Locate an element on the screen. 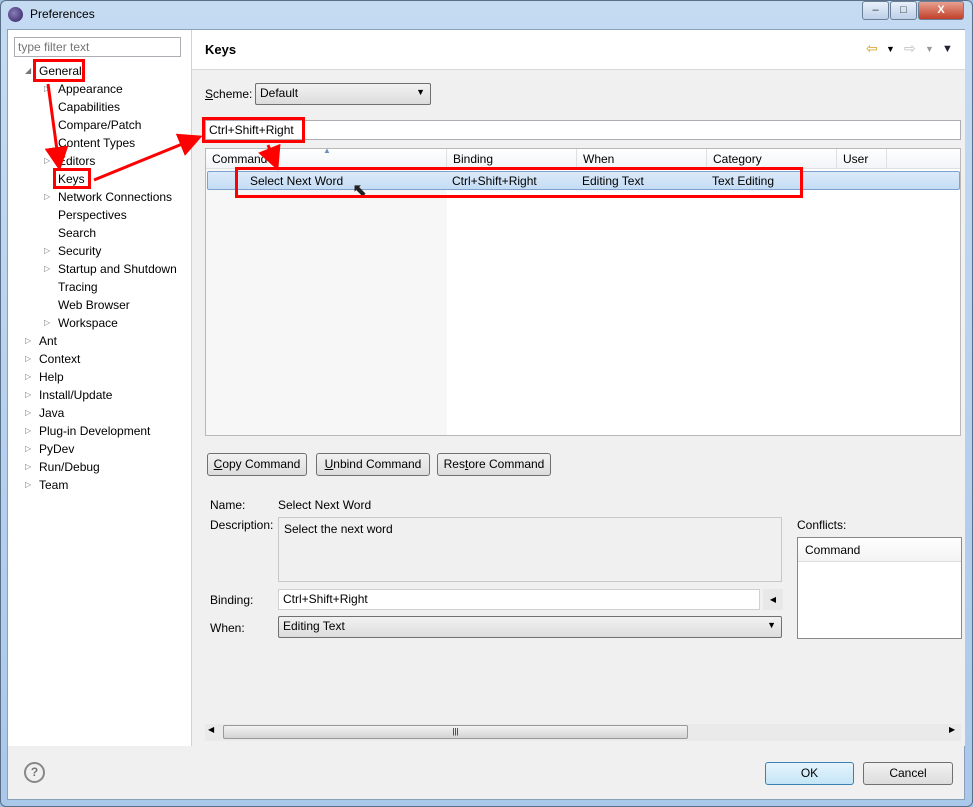  arrow-search-to-row is located at coordinates (269, 157).